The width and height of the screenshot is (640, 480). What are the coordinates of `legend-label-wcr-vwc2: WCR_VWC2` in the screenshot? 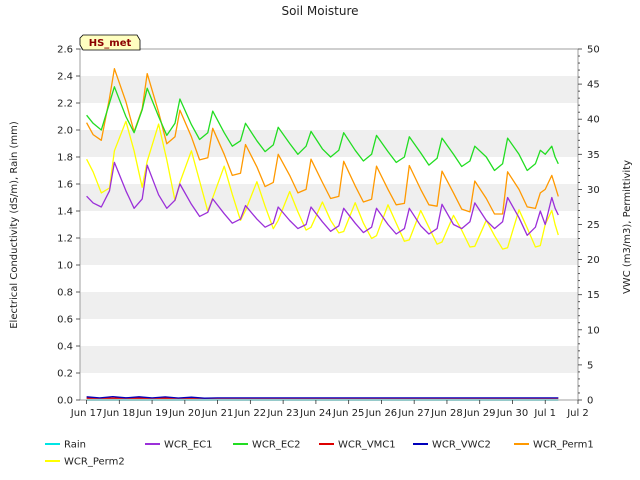 It's located at (461, 445).